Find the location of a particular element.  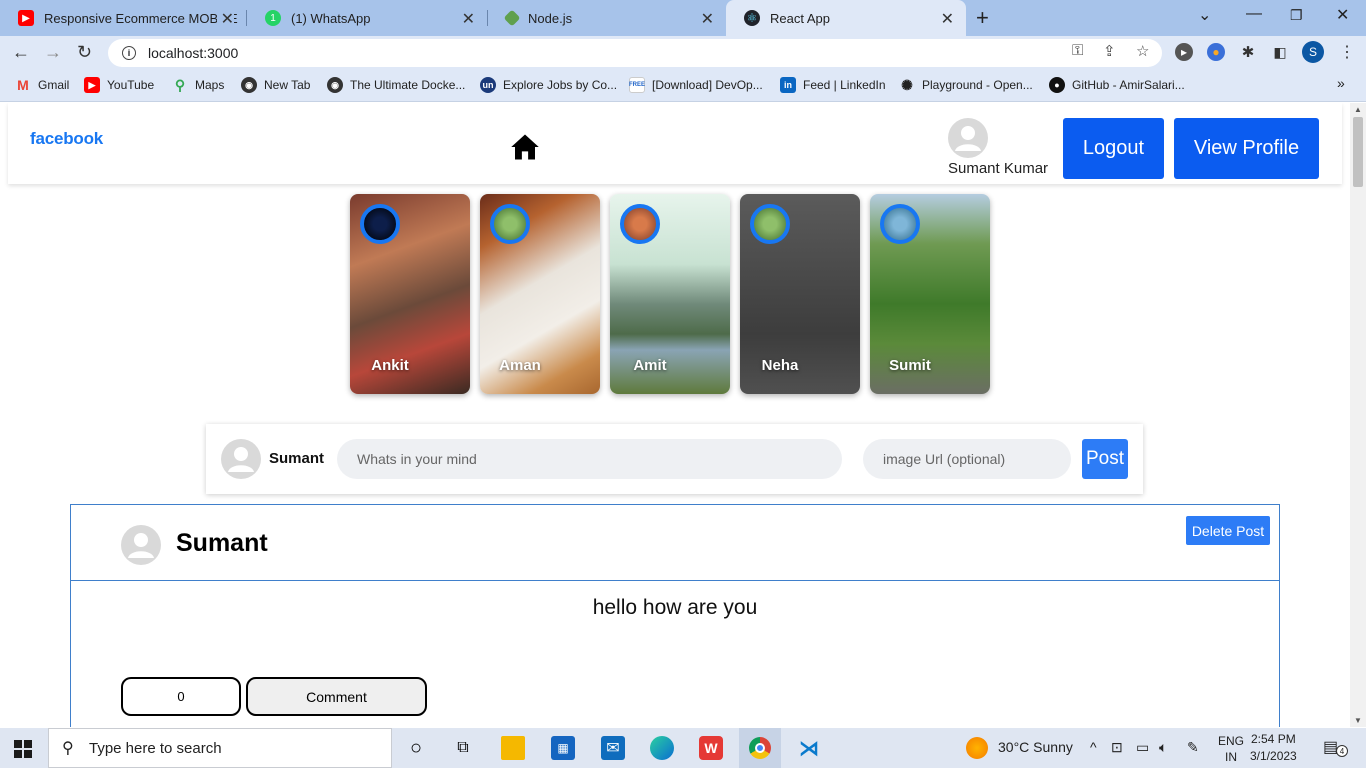

side-panel-icon: ◧ is located at coordinates (1280, 52).